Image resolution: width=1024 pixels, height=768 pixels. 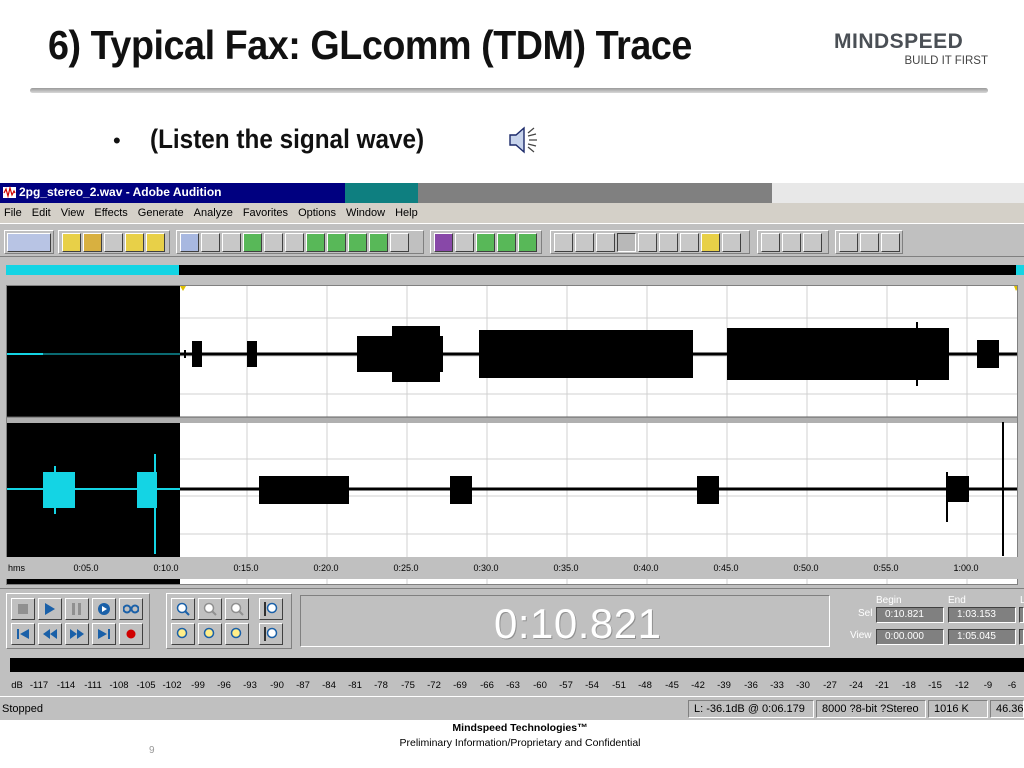 I want to click on new-file-button, so click(x=71, y=242).